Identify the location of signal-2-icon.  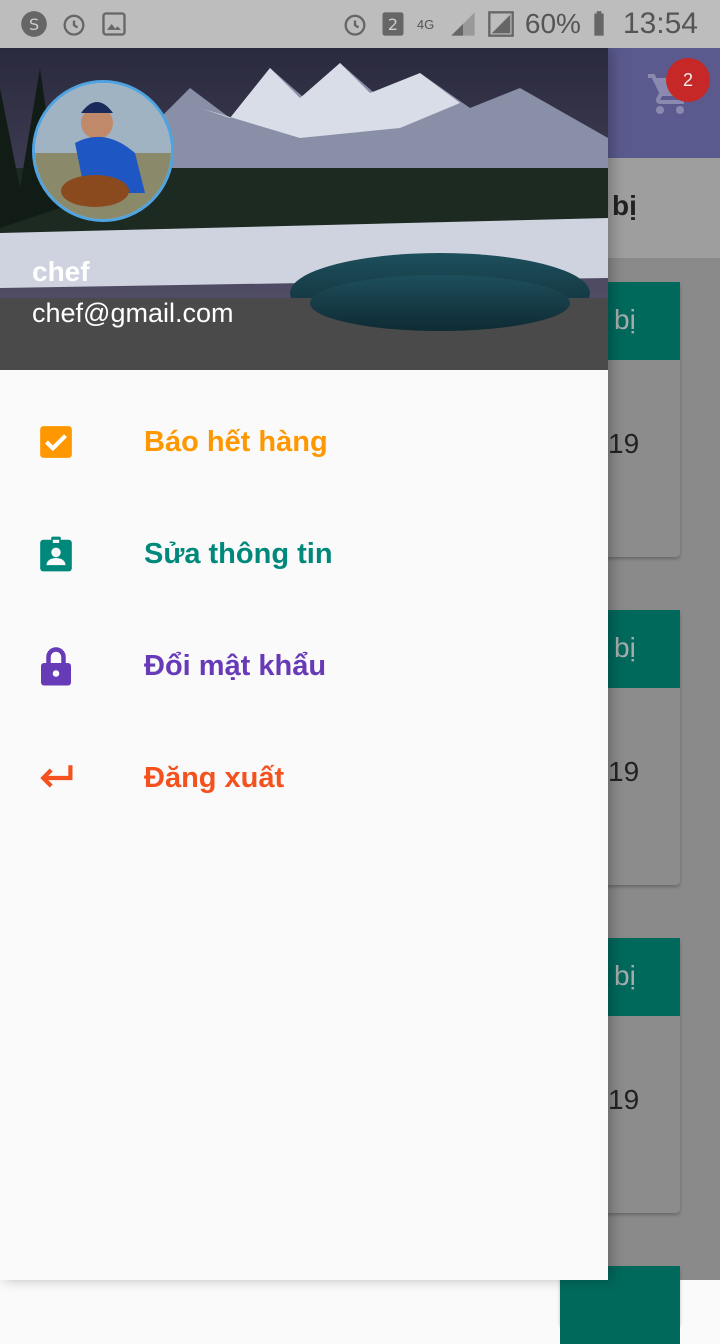
(501, 24).